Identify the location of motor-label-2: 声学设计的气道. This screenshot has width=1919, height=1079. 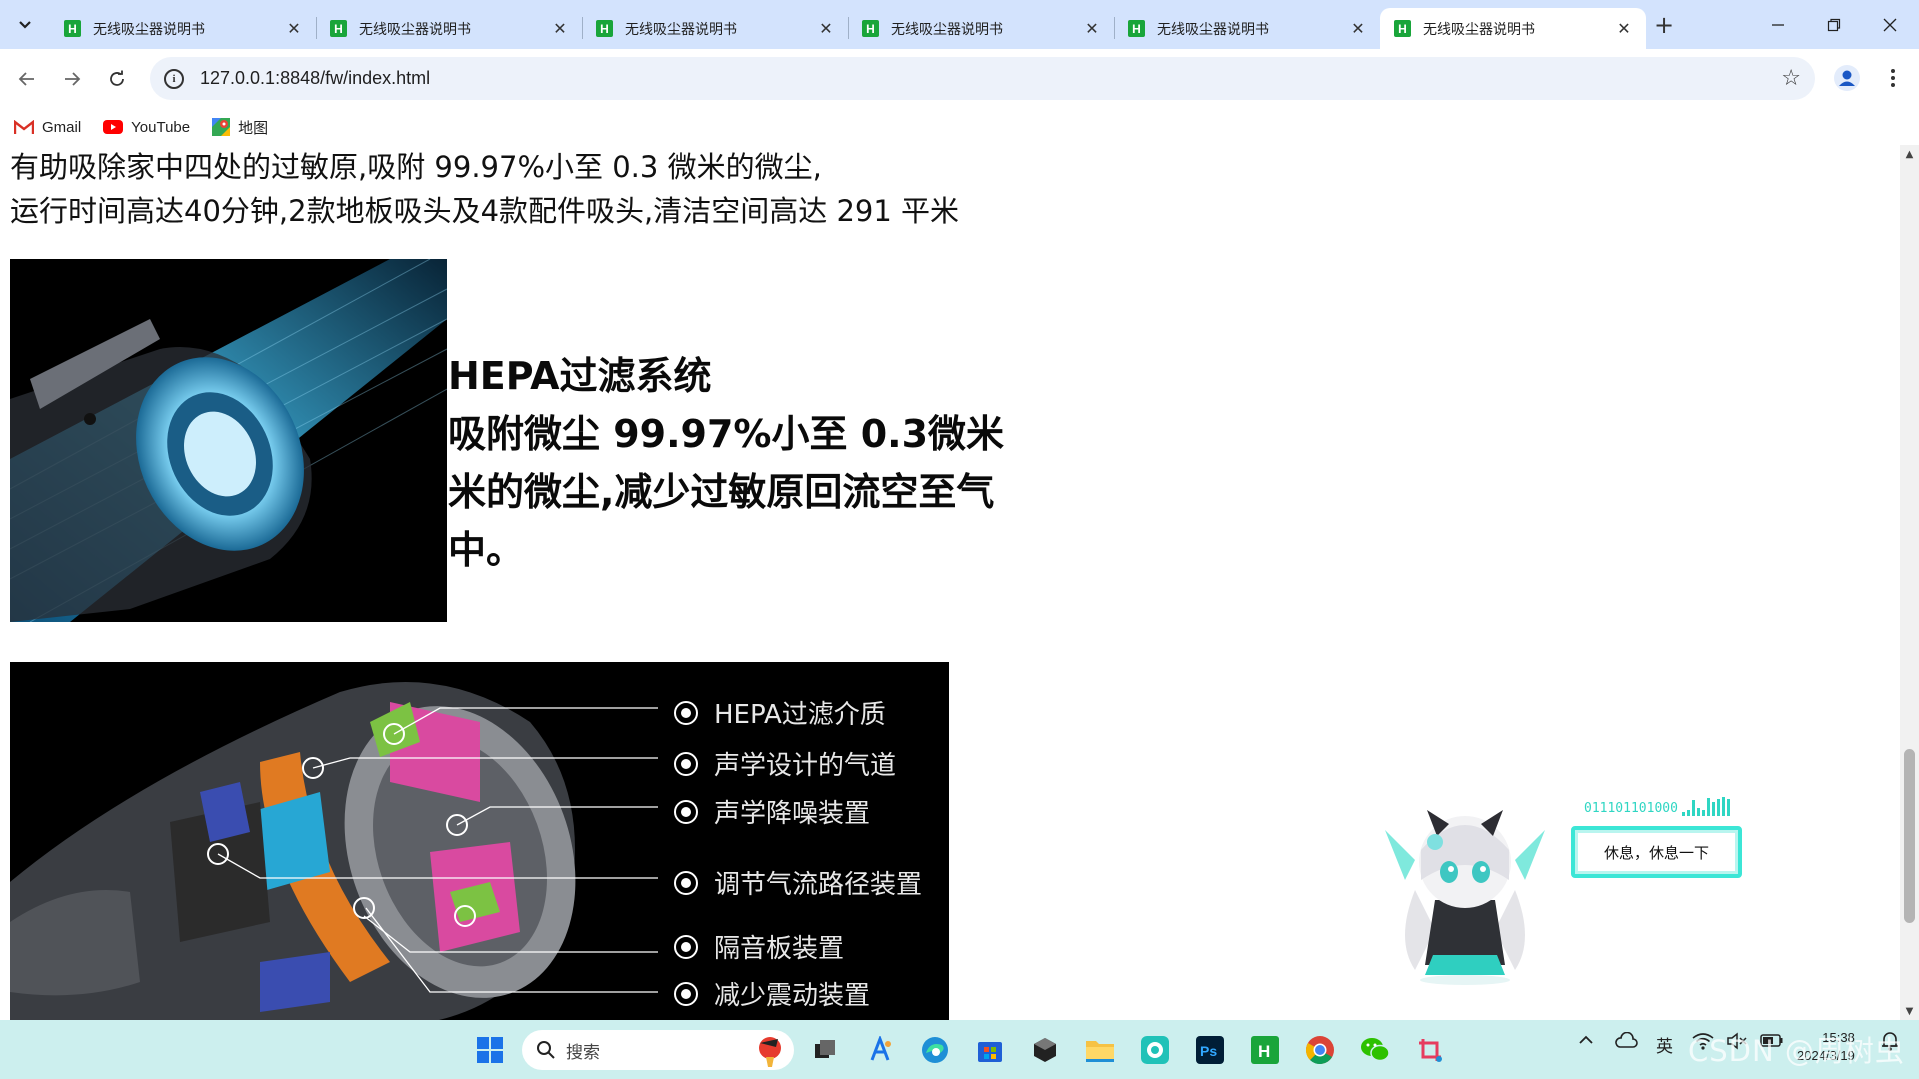
(785, 763).